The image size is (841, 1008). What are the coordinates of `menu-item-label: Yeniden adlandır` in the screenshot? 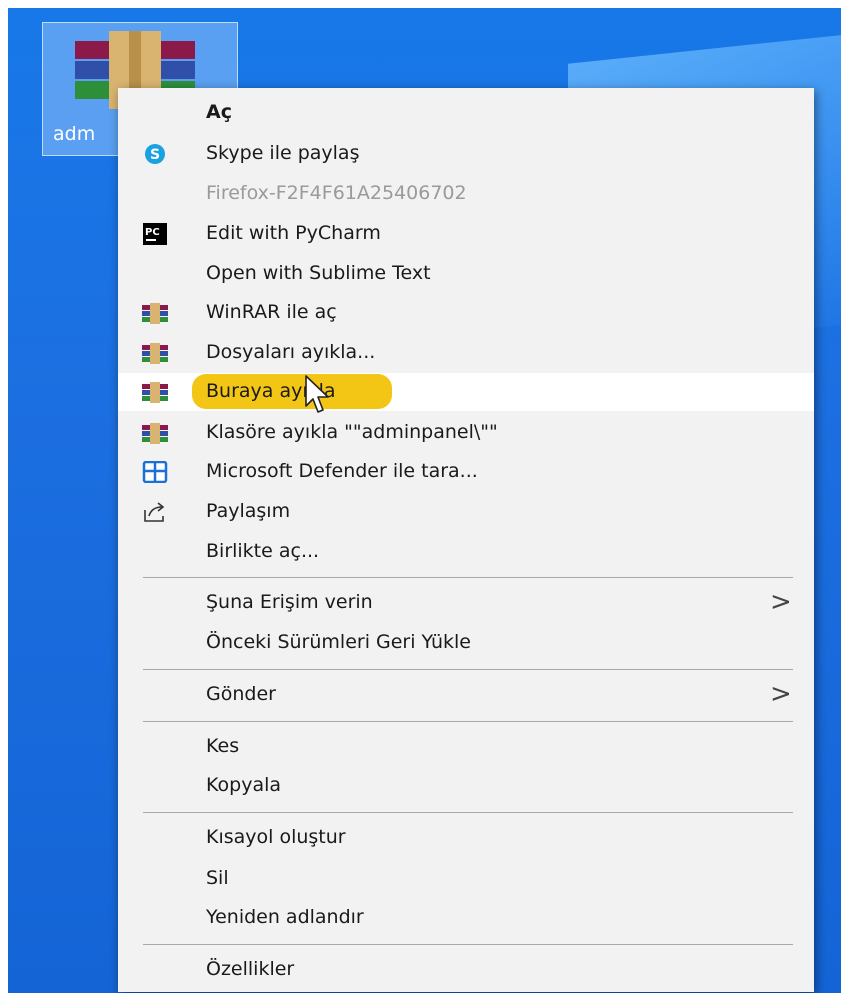 It's located at (285, 917).